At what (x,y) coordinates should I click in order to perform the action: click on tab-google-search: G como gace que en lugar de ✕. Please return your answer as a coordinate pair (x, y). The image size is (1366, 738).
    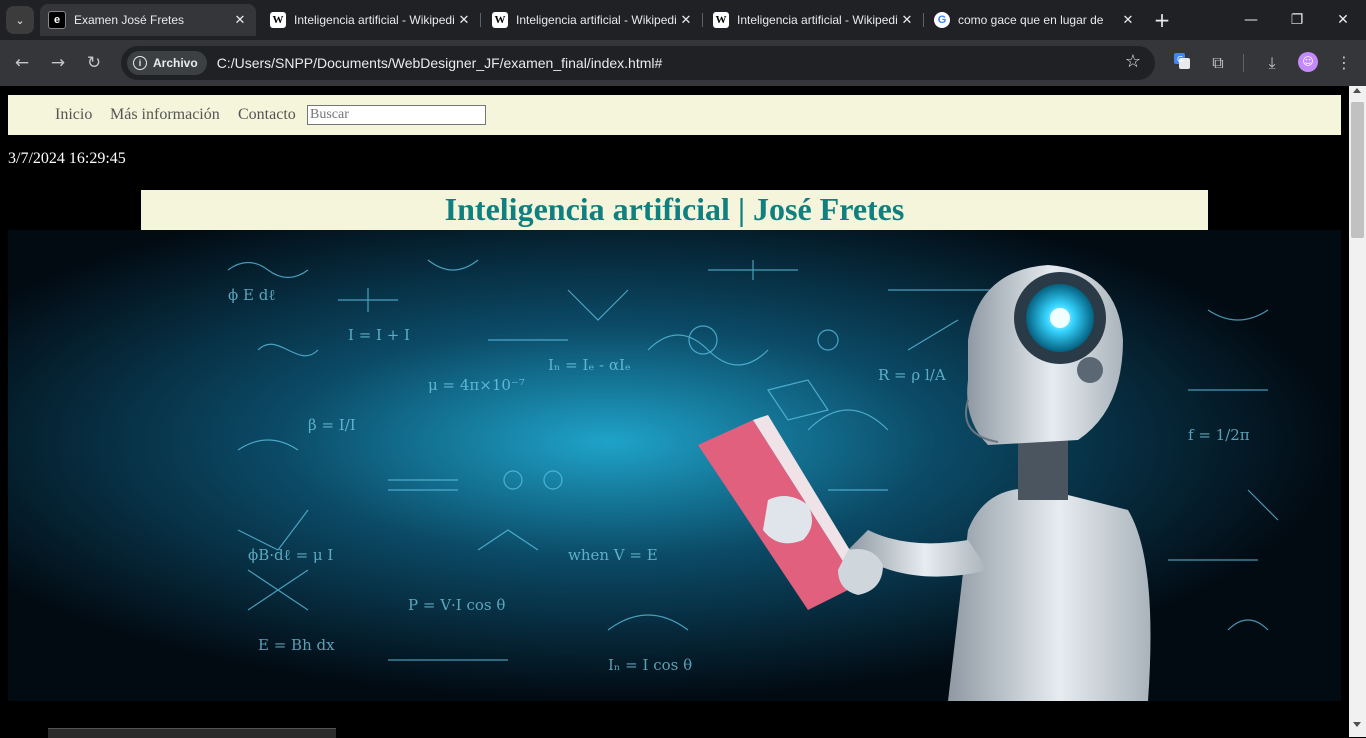
    Looking at the image, I should click on (1035, 20).